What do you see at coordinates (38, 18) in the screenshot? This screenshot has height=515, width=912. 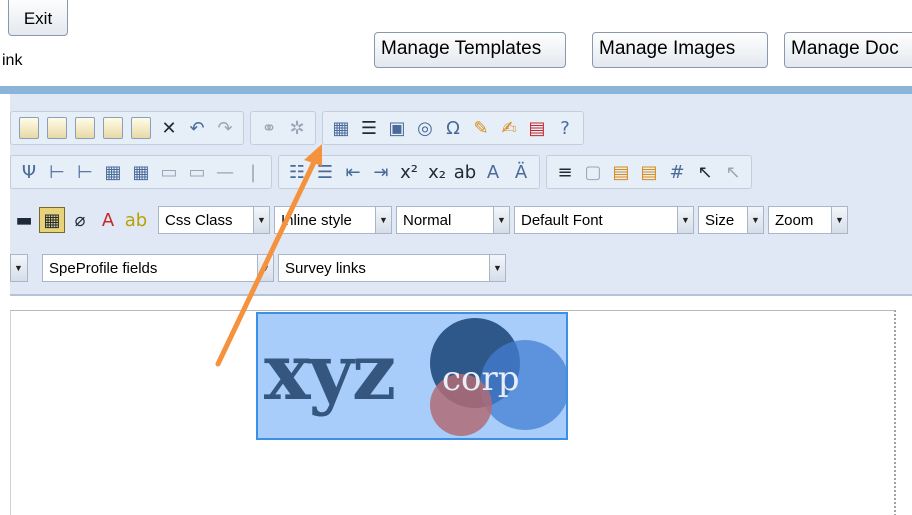 I see `exit-button: Exit` at bounding box center [38, 18].